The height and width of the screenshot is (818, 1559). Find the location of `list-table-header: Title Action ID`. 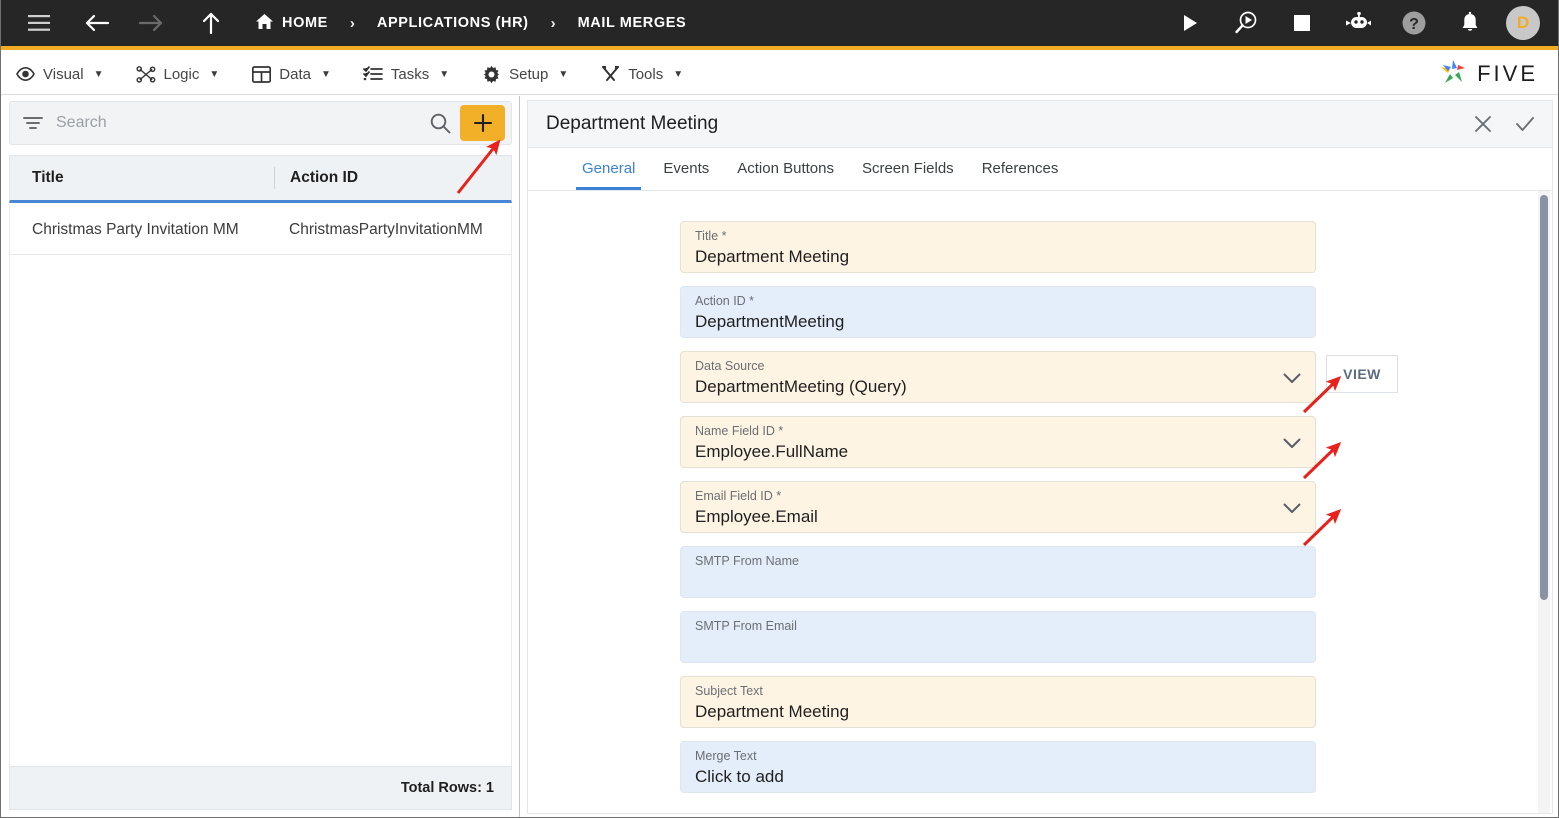

list-table-header: Title Action ID is located at coordinates (260, 179).